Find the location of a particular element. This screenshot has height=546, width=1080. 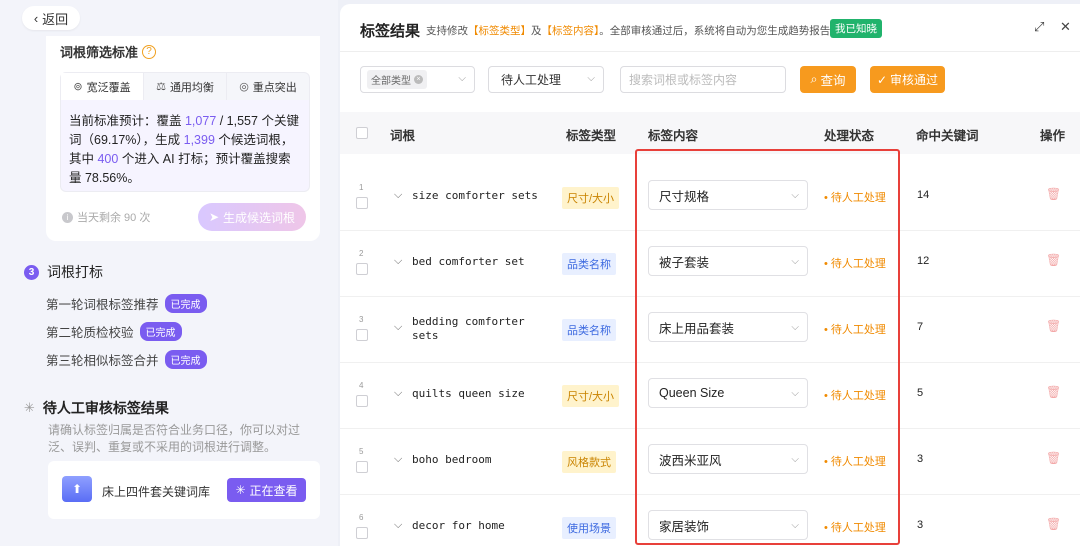

hit-count: 14 is located at coordinates (923, 195).